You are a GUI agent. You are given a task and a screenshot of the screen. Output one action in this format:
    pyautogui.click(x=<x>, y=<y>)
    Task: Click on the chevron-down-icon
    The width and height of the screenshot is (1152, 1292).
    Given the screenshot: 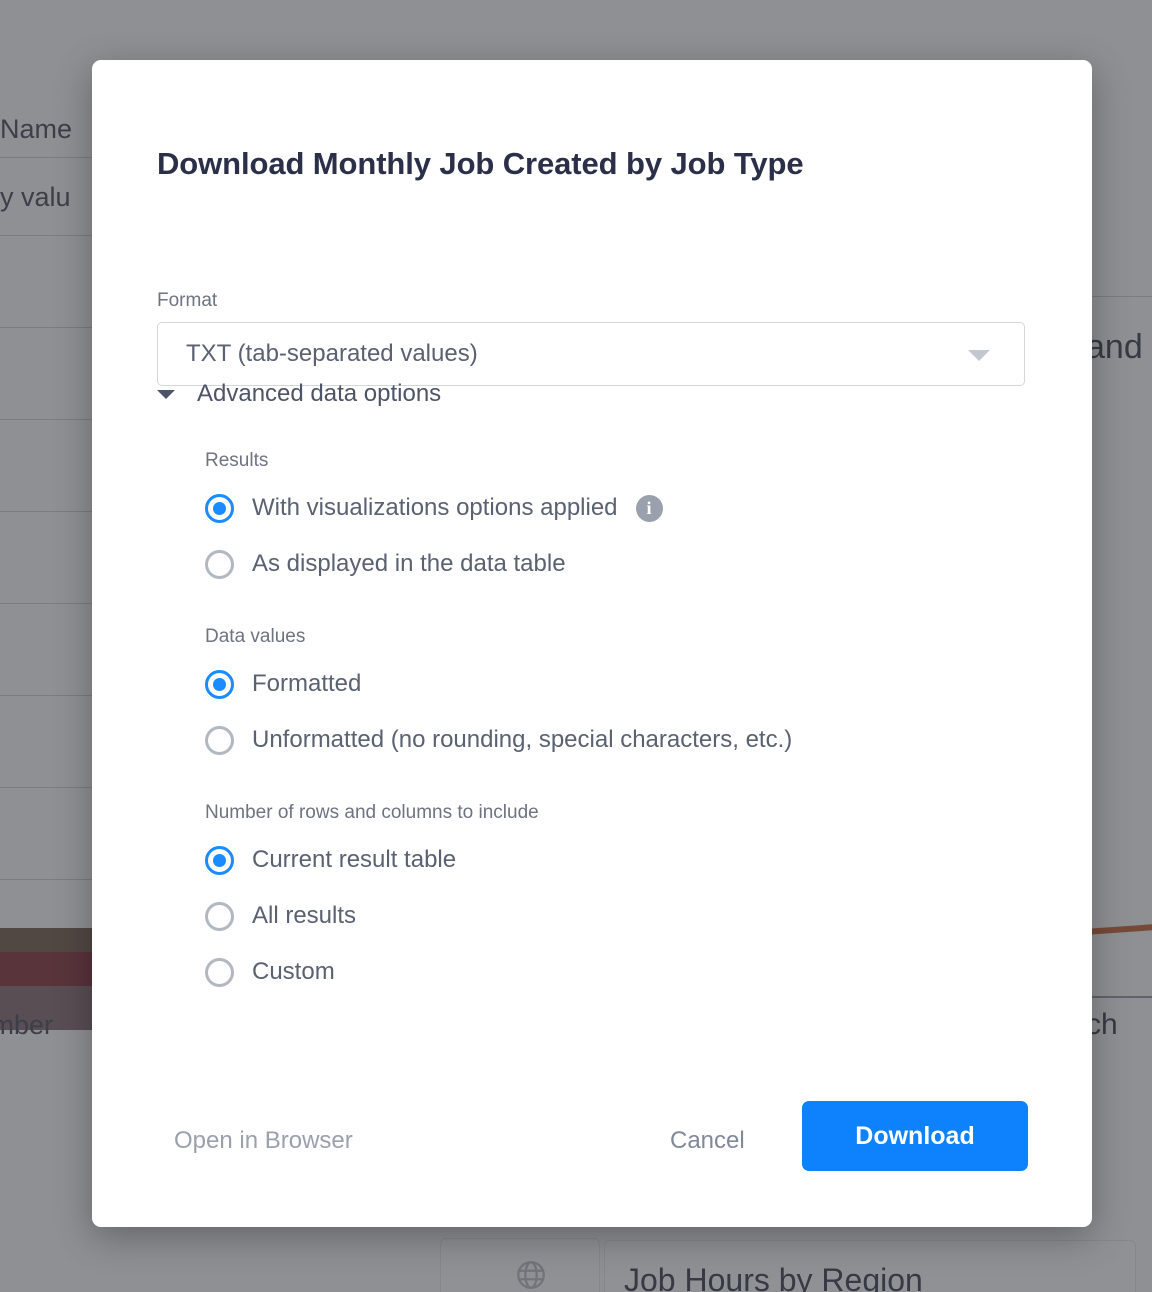 What is the action you would take?
    pyautogui.click(x=979, y=355)
    